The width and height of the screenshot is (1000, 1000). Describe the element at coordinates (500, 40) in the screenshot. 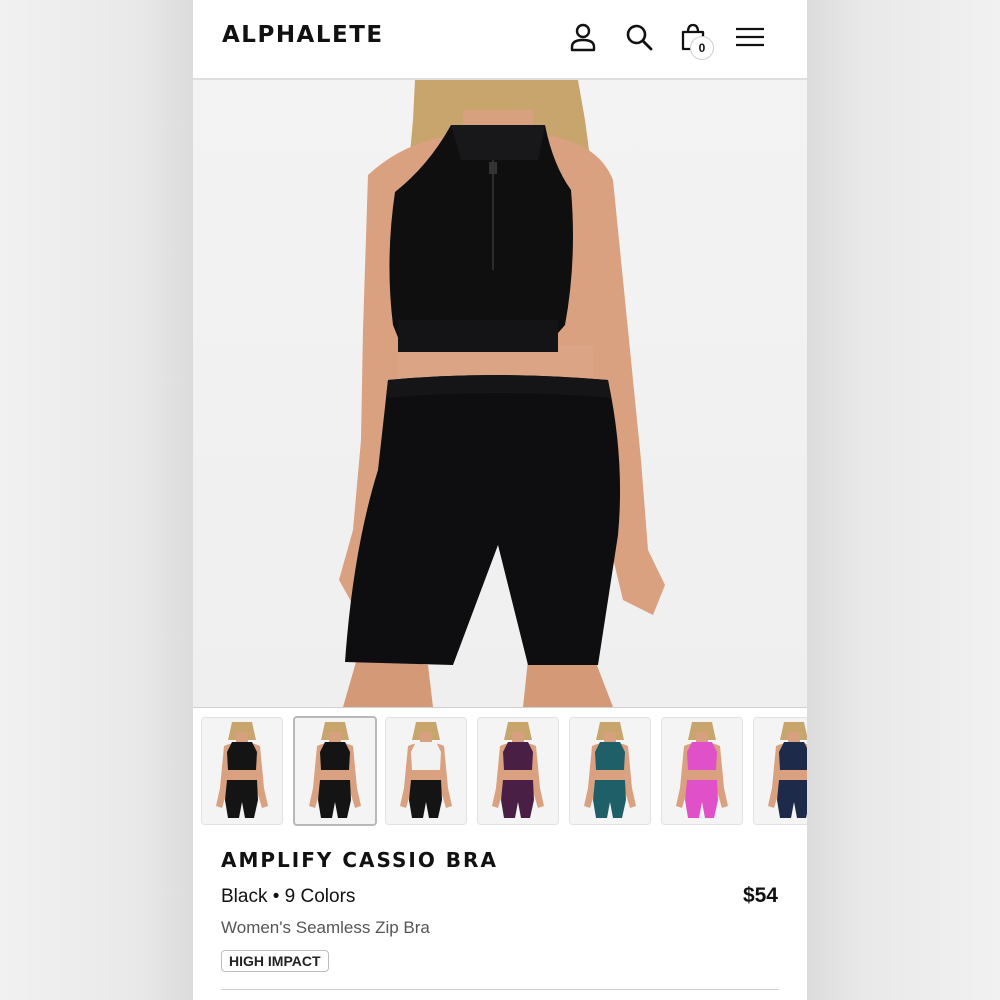

I see `site-header: ALPHALETE 0` at that location.